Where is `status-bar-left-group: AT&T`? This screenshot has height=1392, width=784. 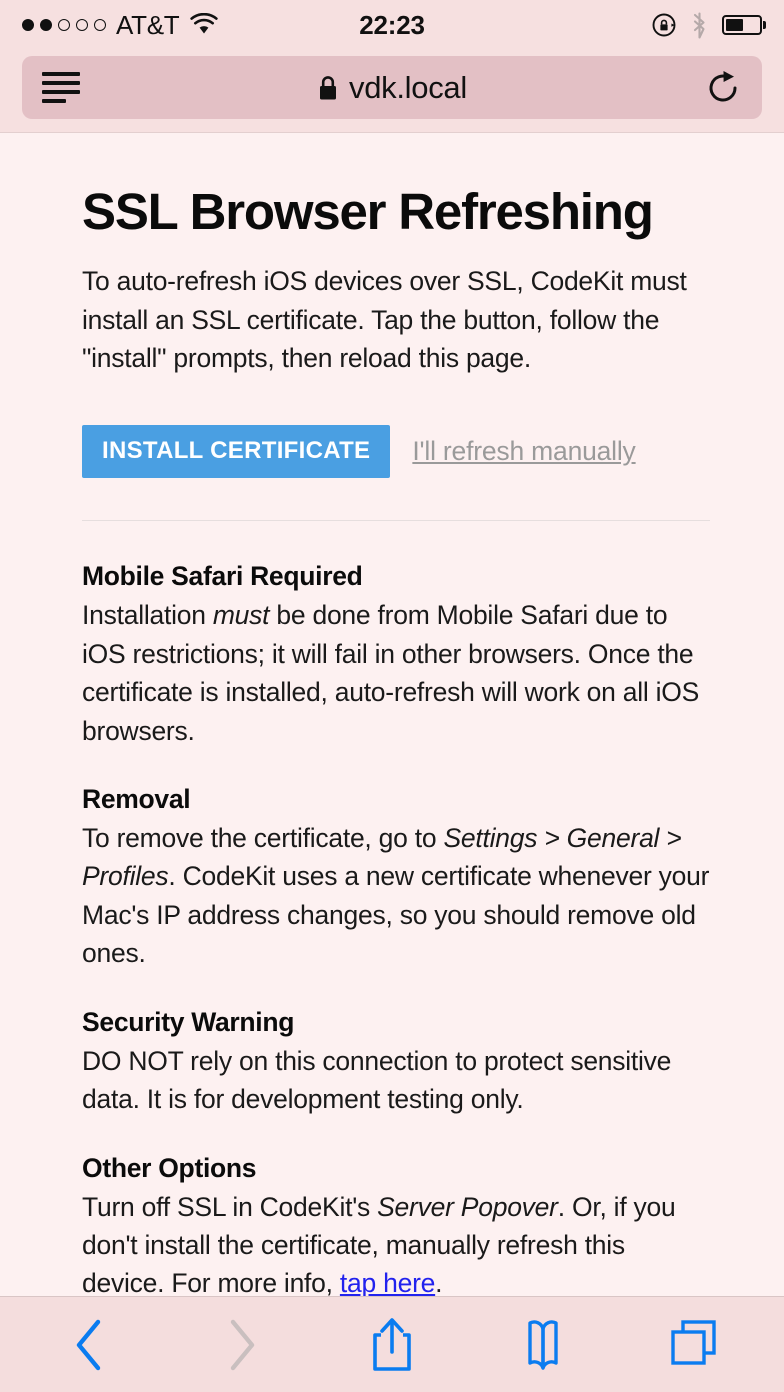 status-bar-left-group: AT&T is located at coordinates (120, 25).